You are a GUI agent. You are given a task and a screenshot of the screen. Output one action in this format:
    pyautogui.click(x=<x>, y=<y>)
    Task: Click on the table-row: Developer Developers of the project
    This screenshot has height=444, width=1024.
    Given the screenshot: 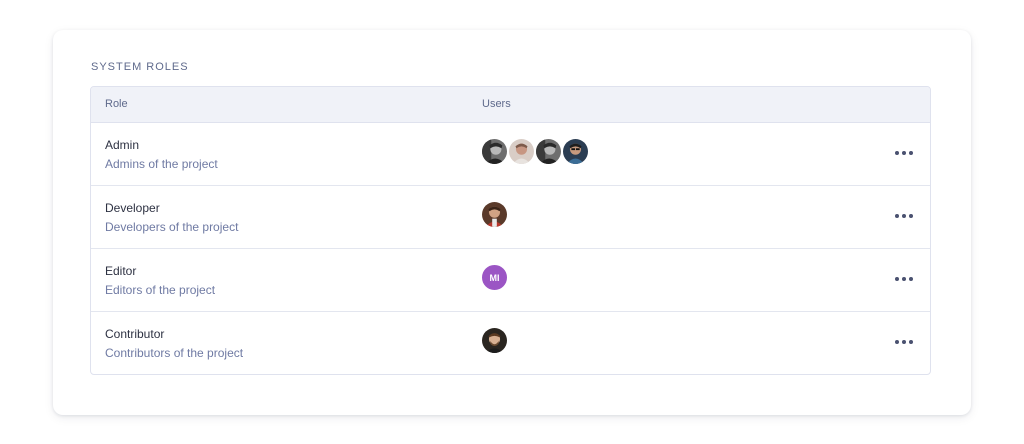 What is the action you would take?
    pyautogui.click(x=510, y=217)
    